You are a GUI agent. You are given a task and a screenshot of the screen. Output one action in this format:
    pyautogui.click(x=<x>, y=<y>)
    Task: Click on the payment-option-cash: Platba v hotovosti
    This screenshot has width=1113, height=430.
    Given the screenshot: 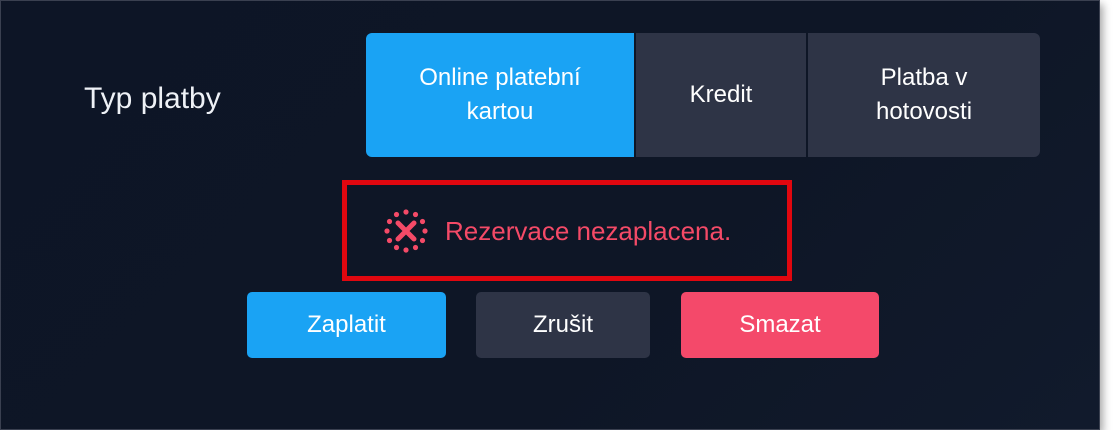 What is the action you would take?
    pyautogui.click(x=924, y=95)
    